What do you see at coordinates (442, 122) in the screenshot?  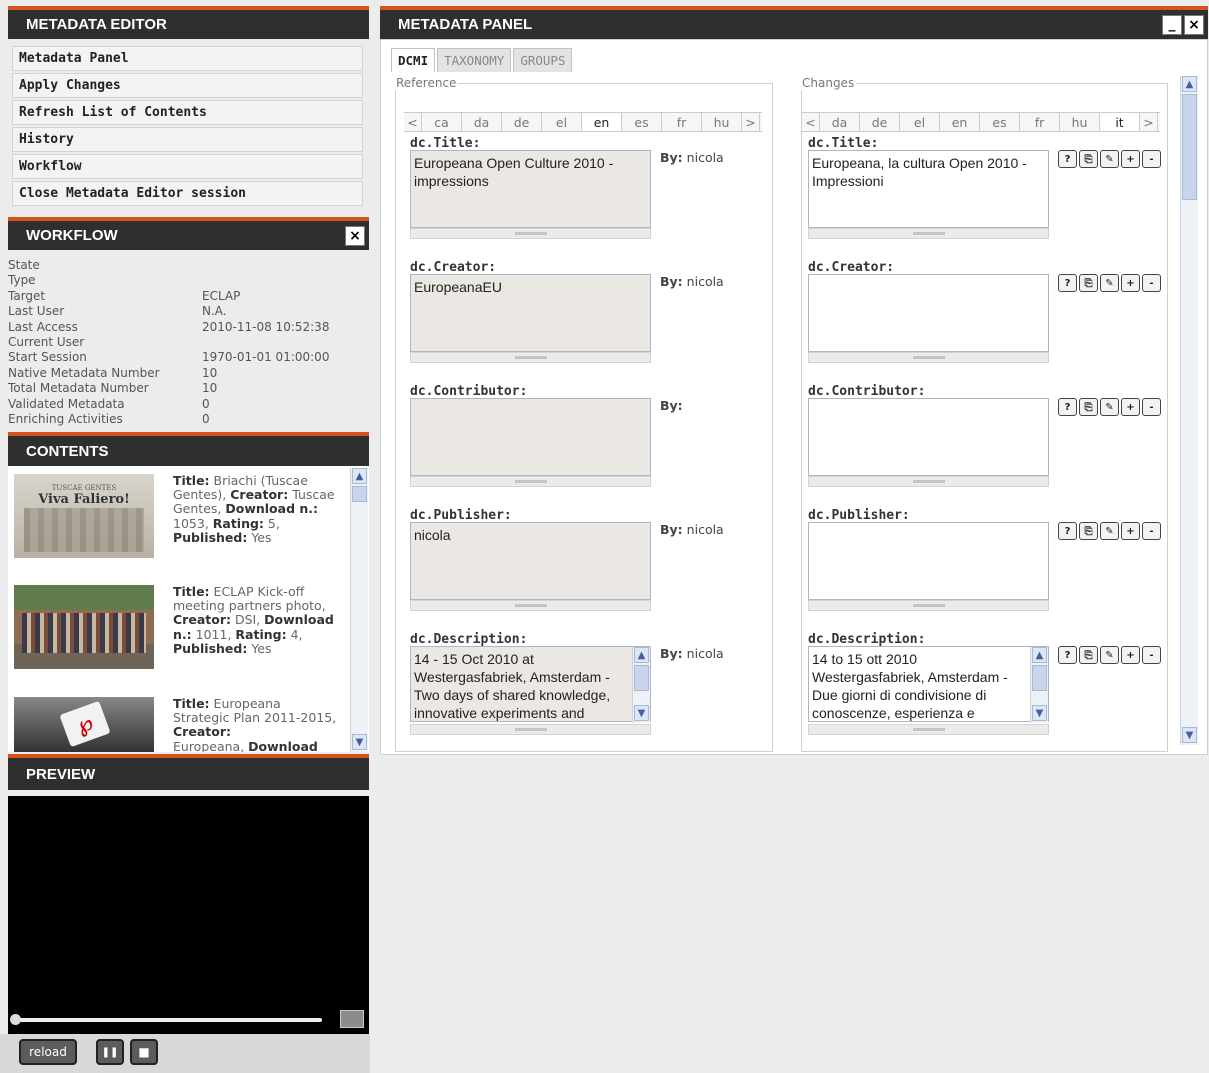 I see `lang-tab-ca: ca` at bounding box center [442, 122].